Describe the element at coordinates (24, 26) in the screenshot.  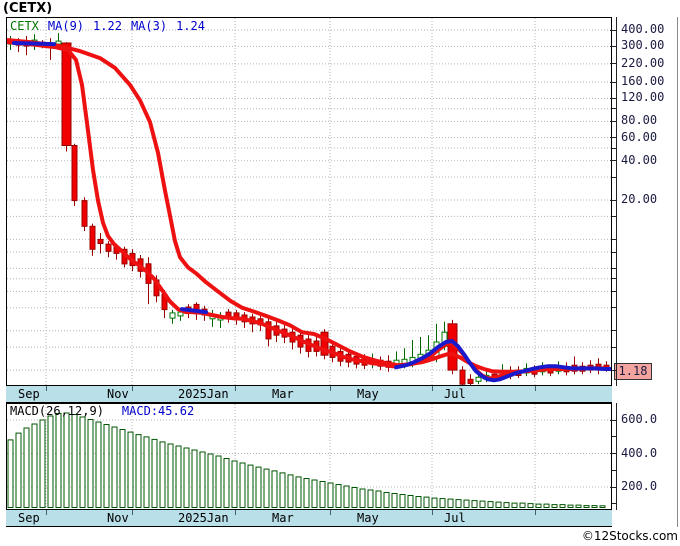
I see `legend-symbol: CETX` at that location.